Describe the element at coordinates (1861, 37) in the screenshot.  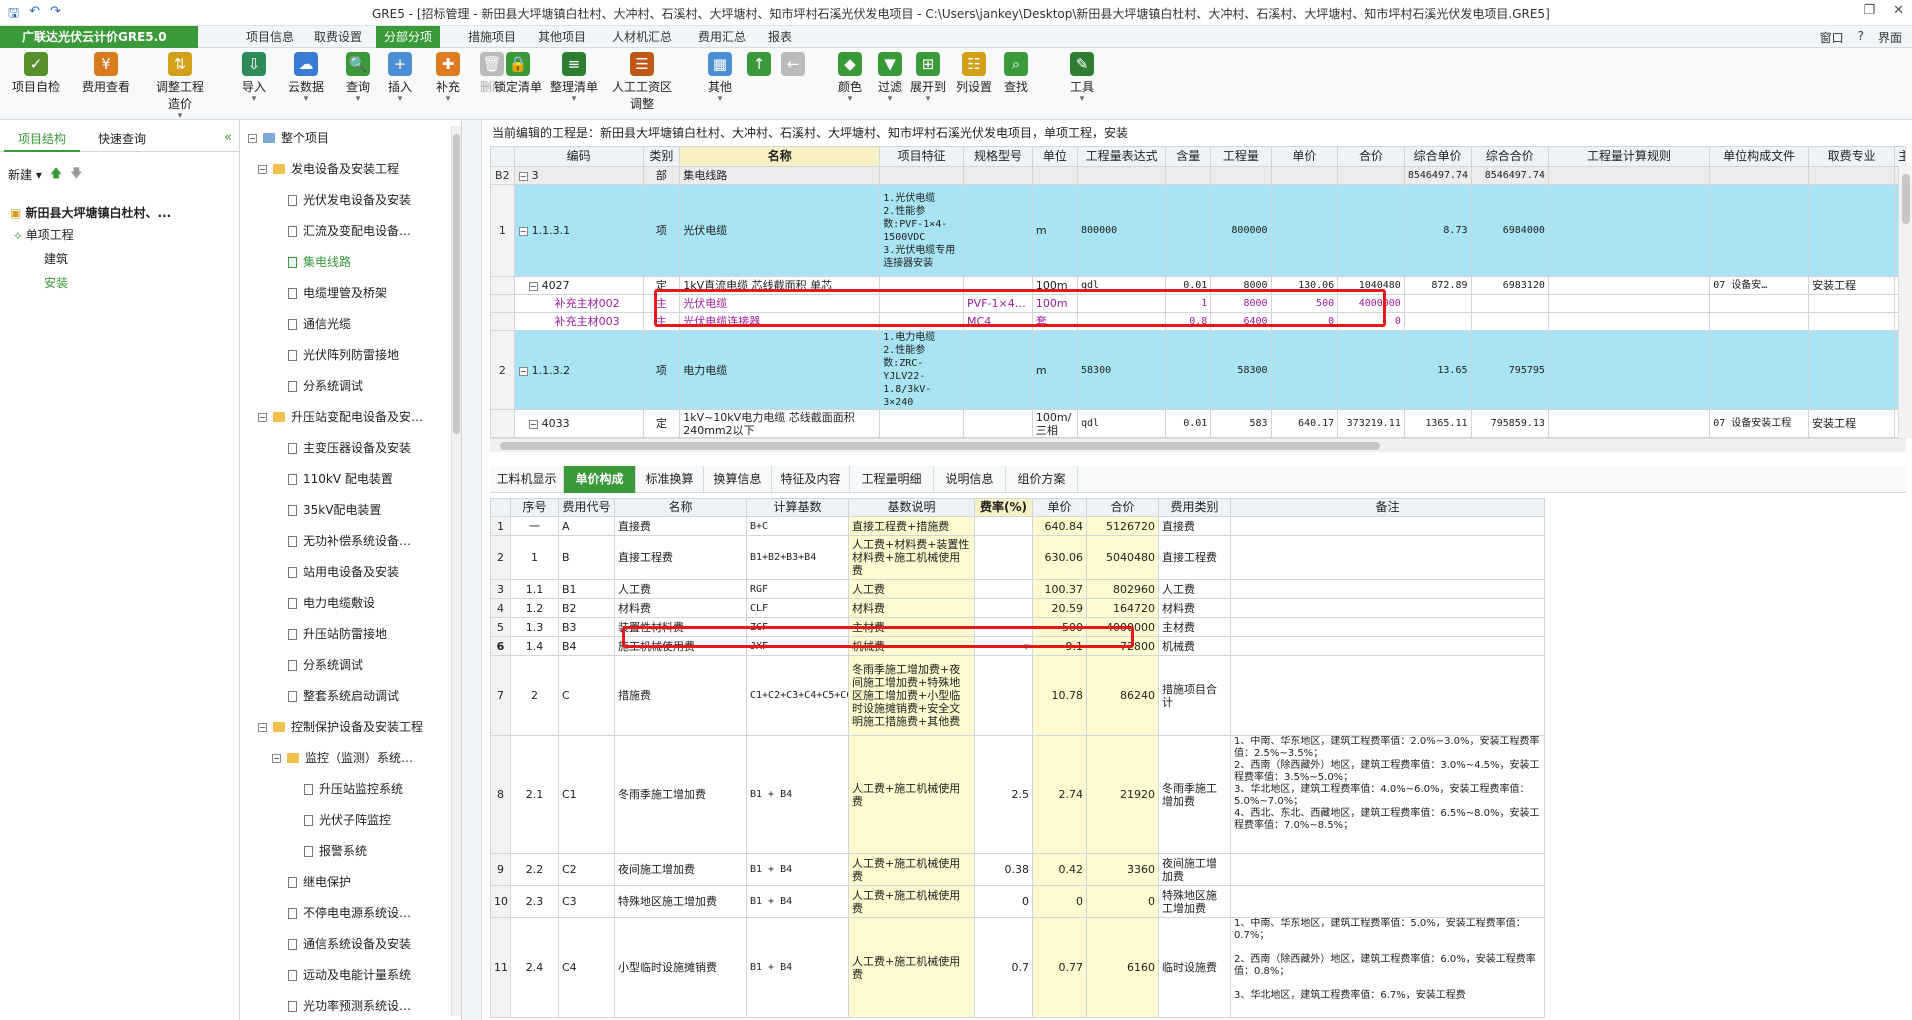
I see `menu-right-item: ?` at that location.